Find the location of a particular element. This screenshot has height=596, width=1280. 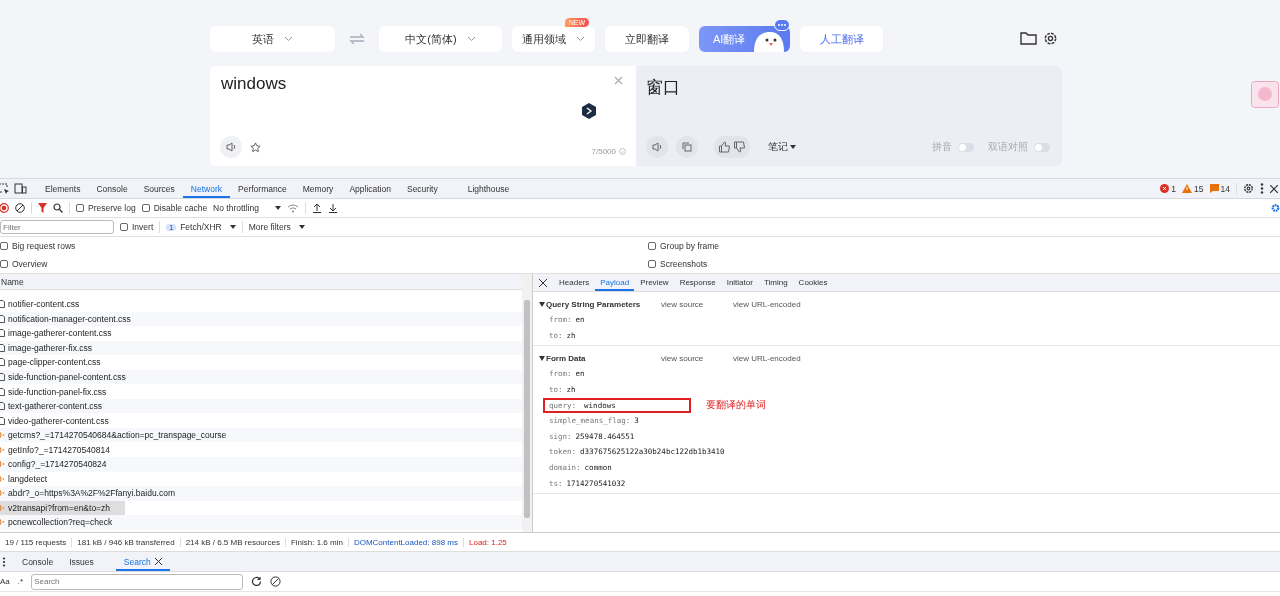

filter-icon is located at coordinates (42, 208).